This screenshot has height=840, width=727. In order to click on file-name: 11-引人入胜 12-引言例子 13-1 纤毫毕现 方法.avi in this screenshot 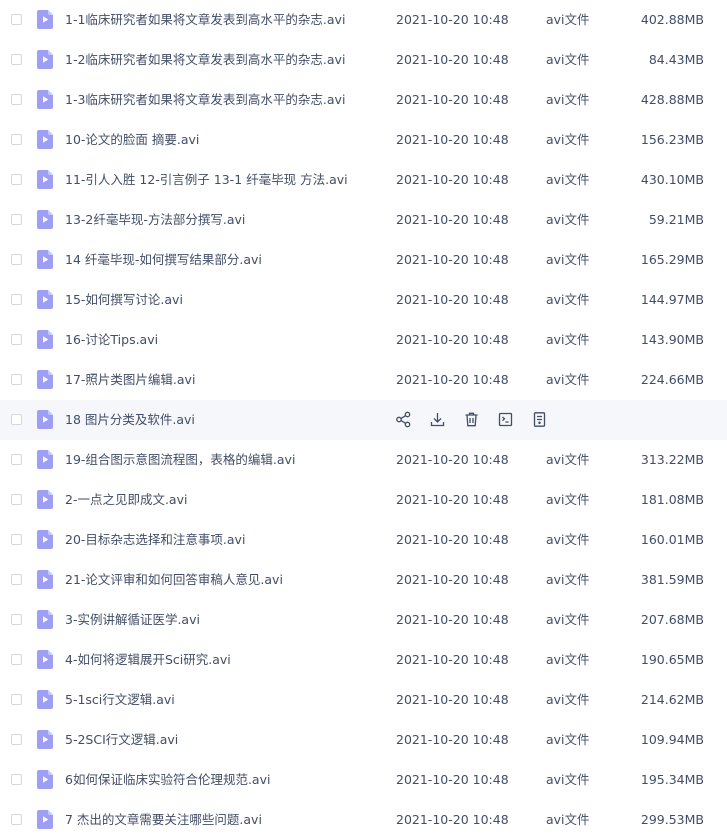, I will do `click(206, 180)`.